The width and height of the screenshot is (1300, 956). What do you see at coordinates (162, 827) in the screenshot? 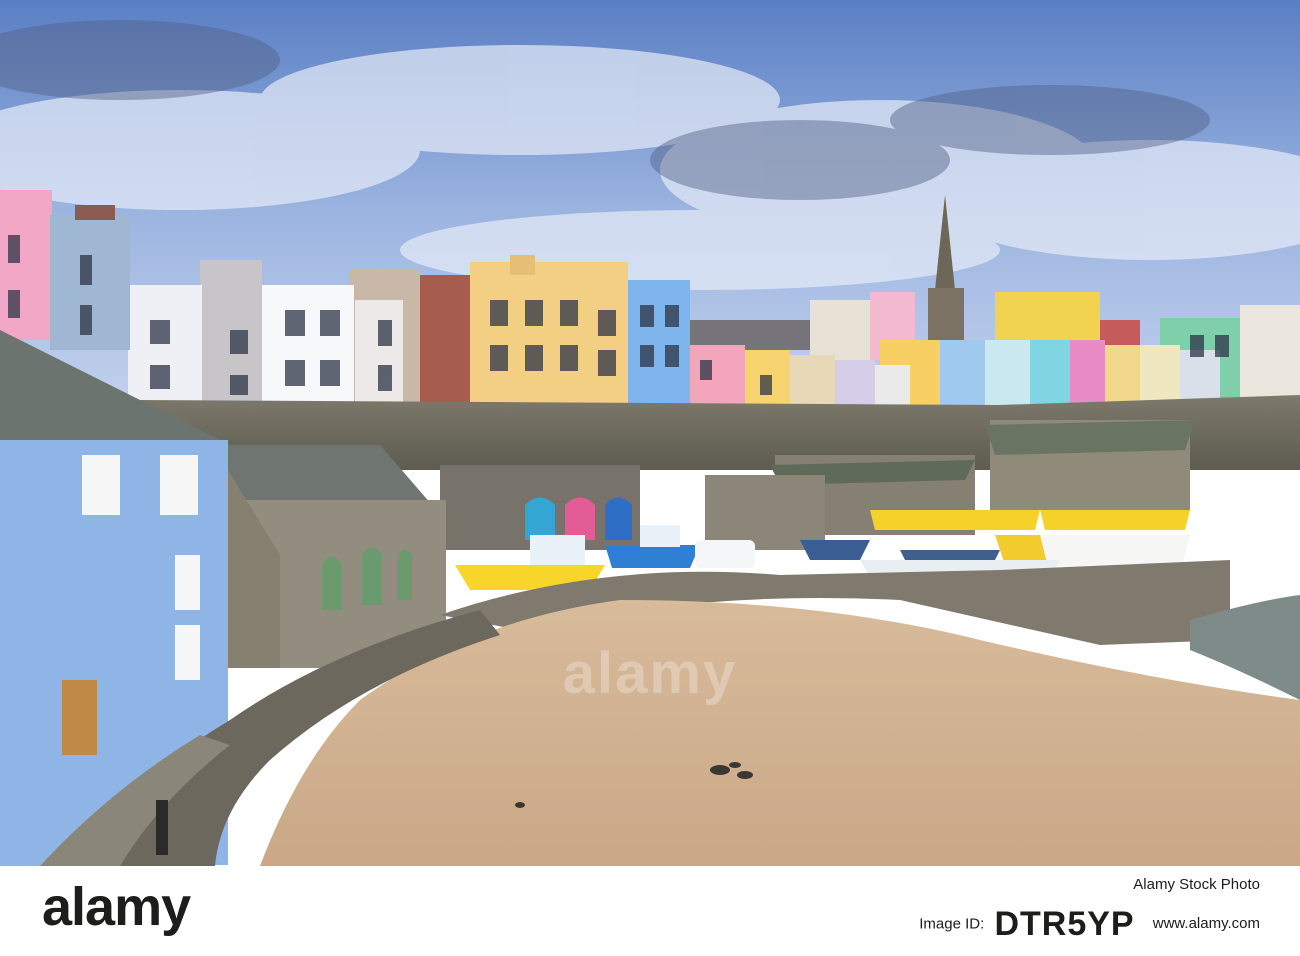
I see `bollard` at bounding box center [162, 827].